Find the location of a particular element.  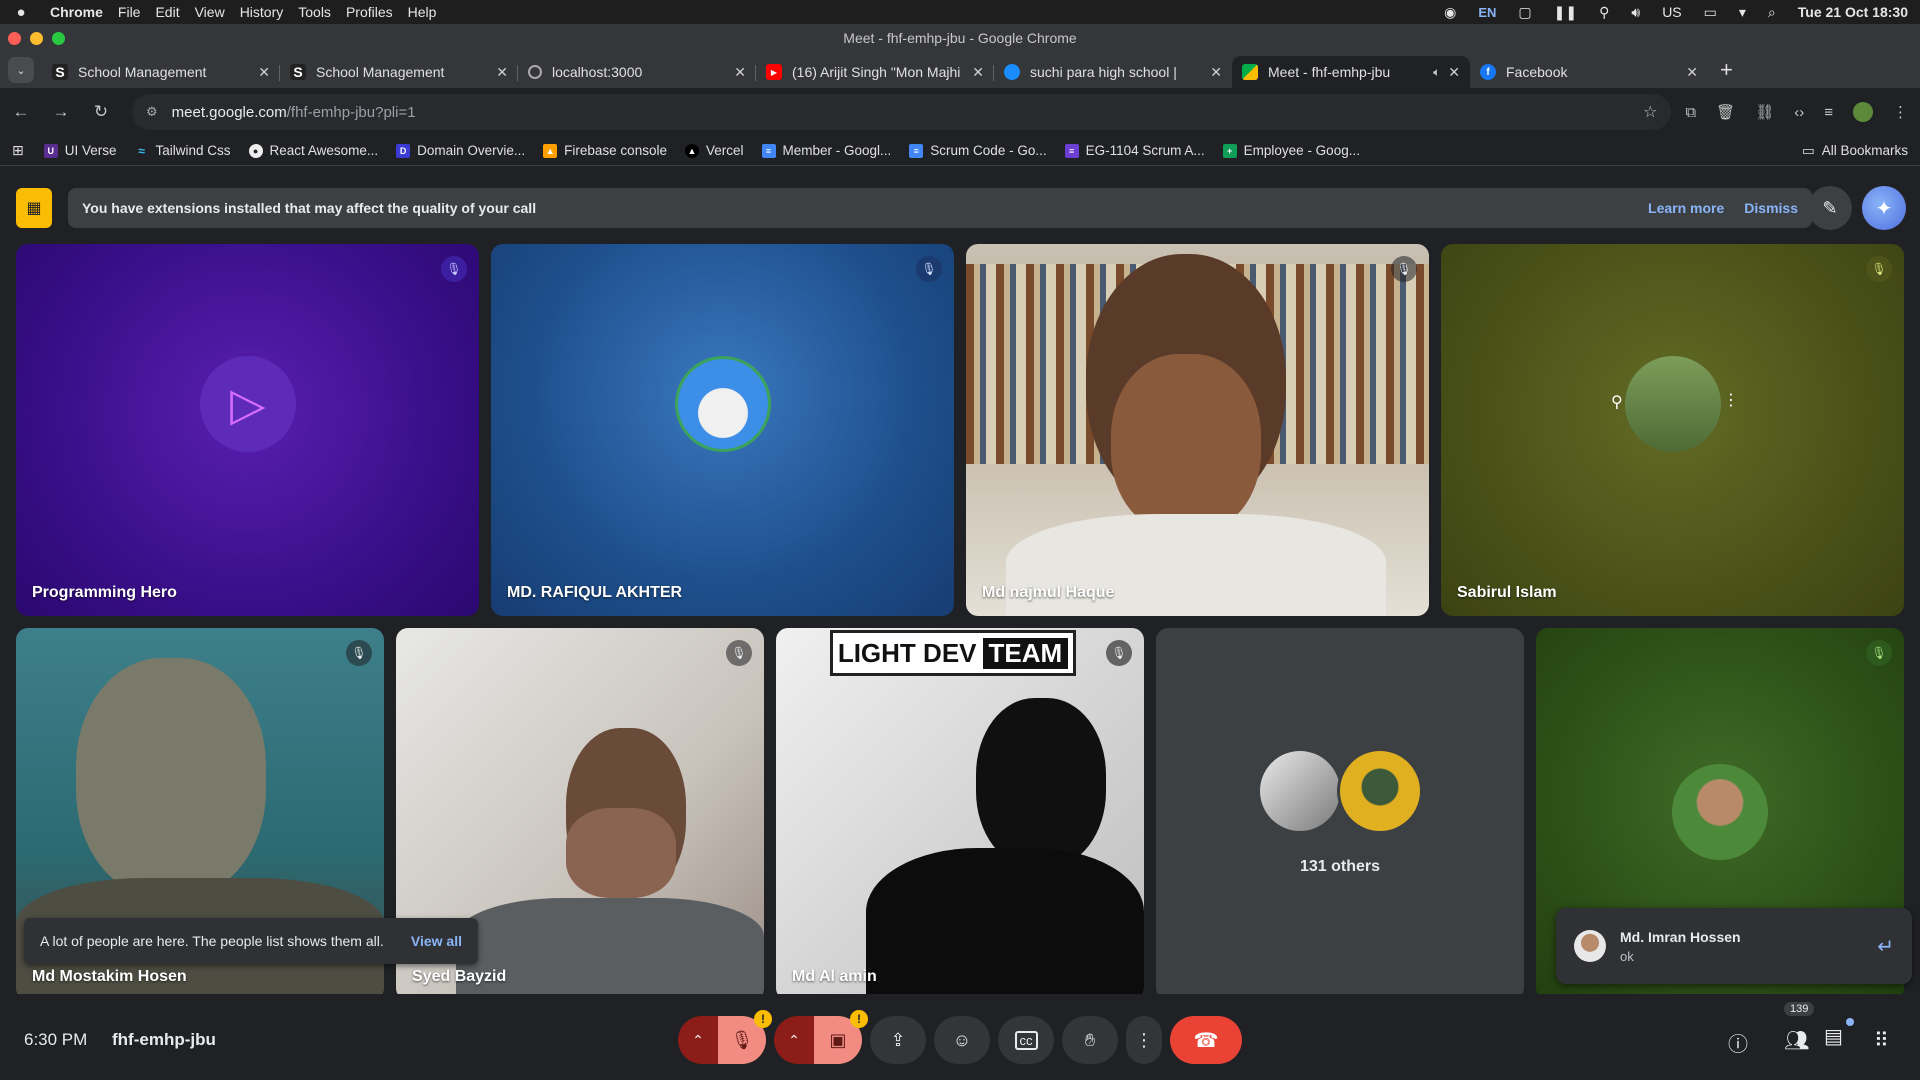

tab-youtube: ▶ (16) Arijit Singh "Mon Majhi ✕ is located at coordinates (875, 72).